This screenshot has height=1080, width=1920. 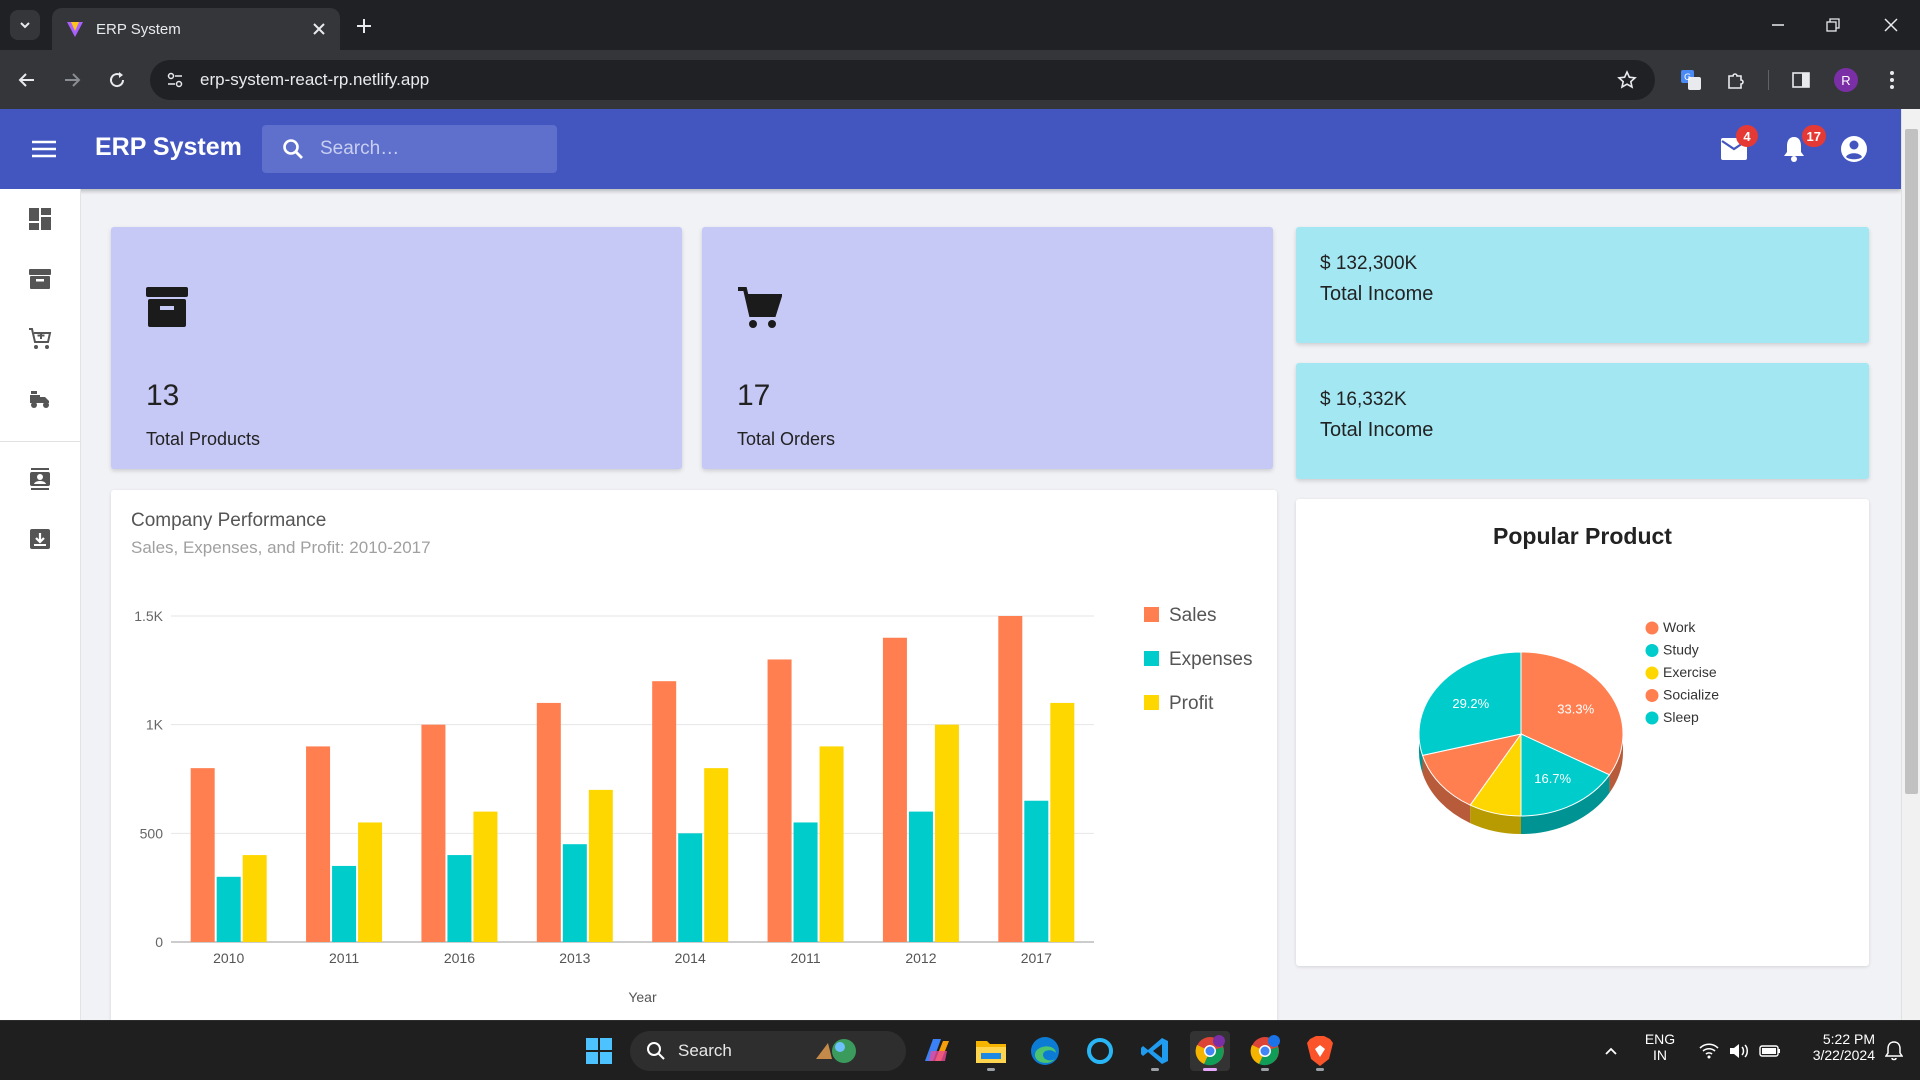 What do you see at coordinates (599, 1051) in the screenshot?
I see `start-button` at bounding box center [599, 1051].